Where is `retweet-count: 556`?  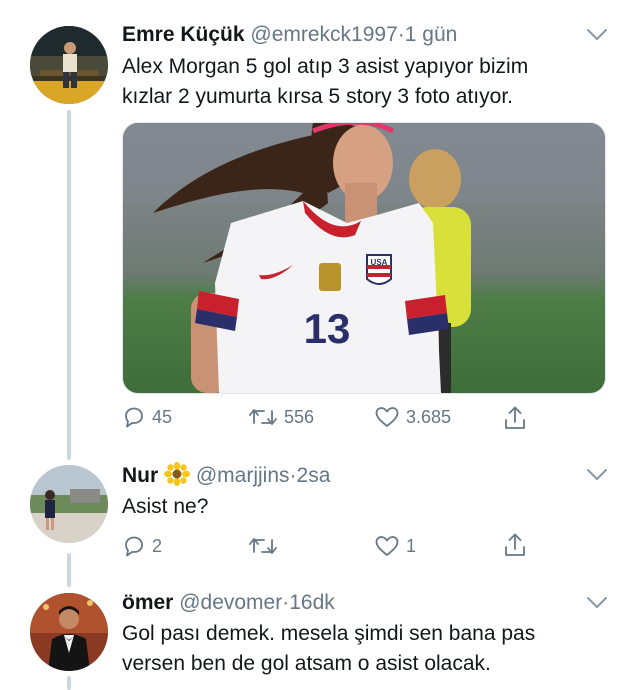
retweet-count: 556 is located at coordinates (299, 416).